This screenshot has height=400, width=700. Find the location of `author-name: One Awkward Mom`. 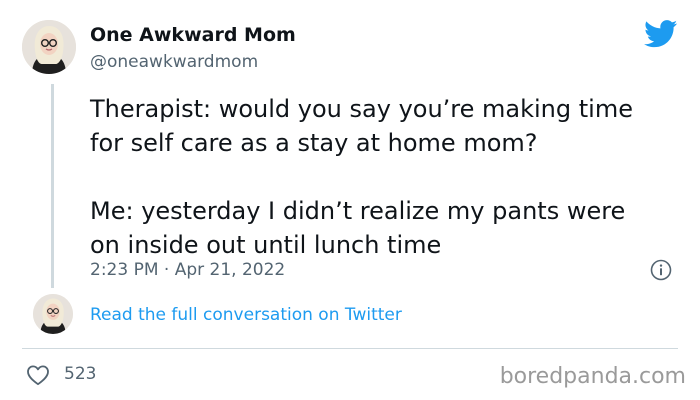

author-name: One Awkward Mom is located at coordinates (193, 35).